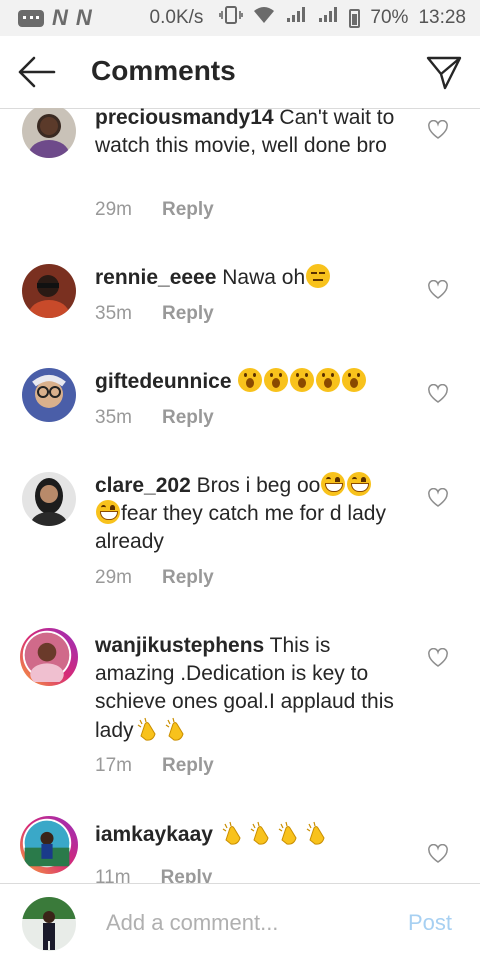 The width and height of the screenshot is (480, 961). I want to click on comment-body: fear they catch me for d lady already, so click(240, 527).